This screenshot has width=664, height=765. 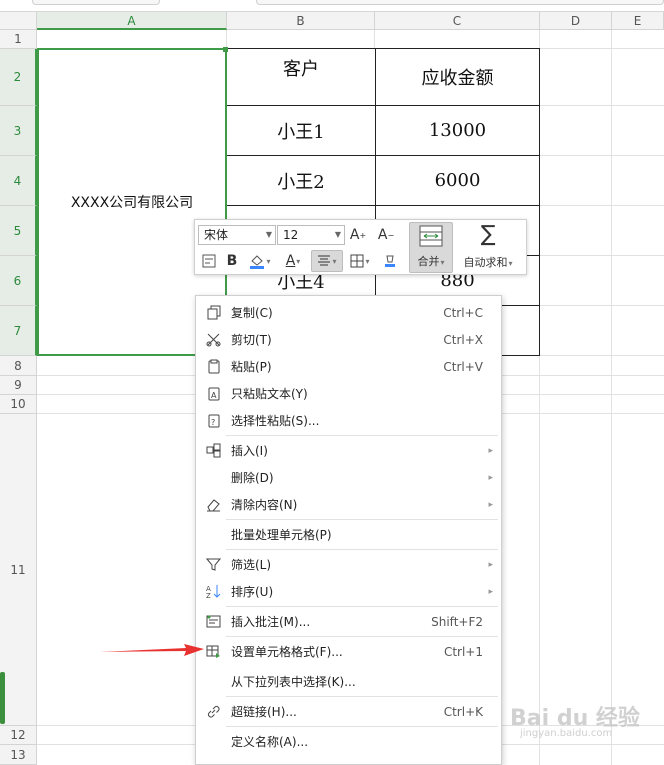 I want to click on align-center-icon: ▾, so click(x=327, y=261).